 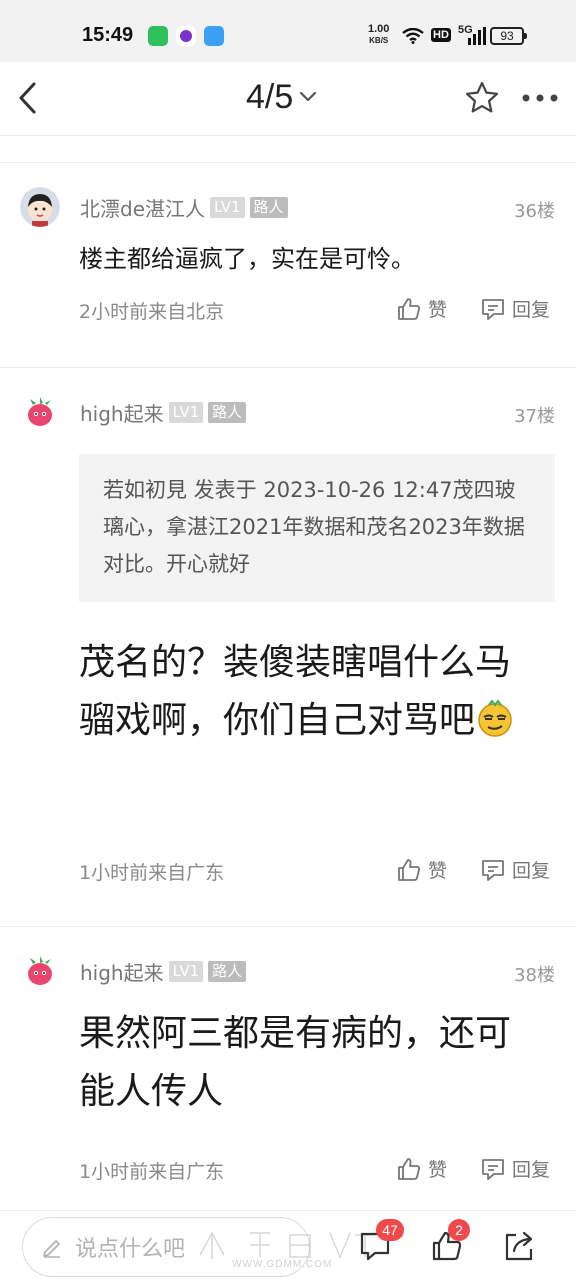 I want to click on share-button, so click(x=519, y=1246).